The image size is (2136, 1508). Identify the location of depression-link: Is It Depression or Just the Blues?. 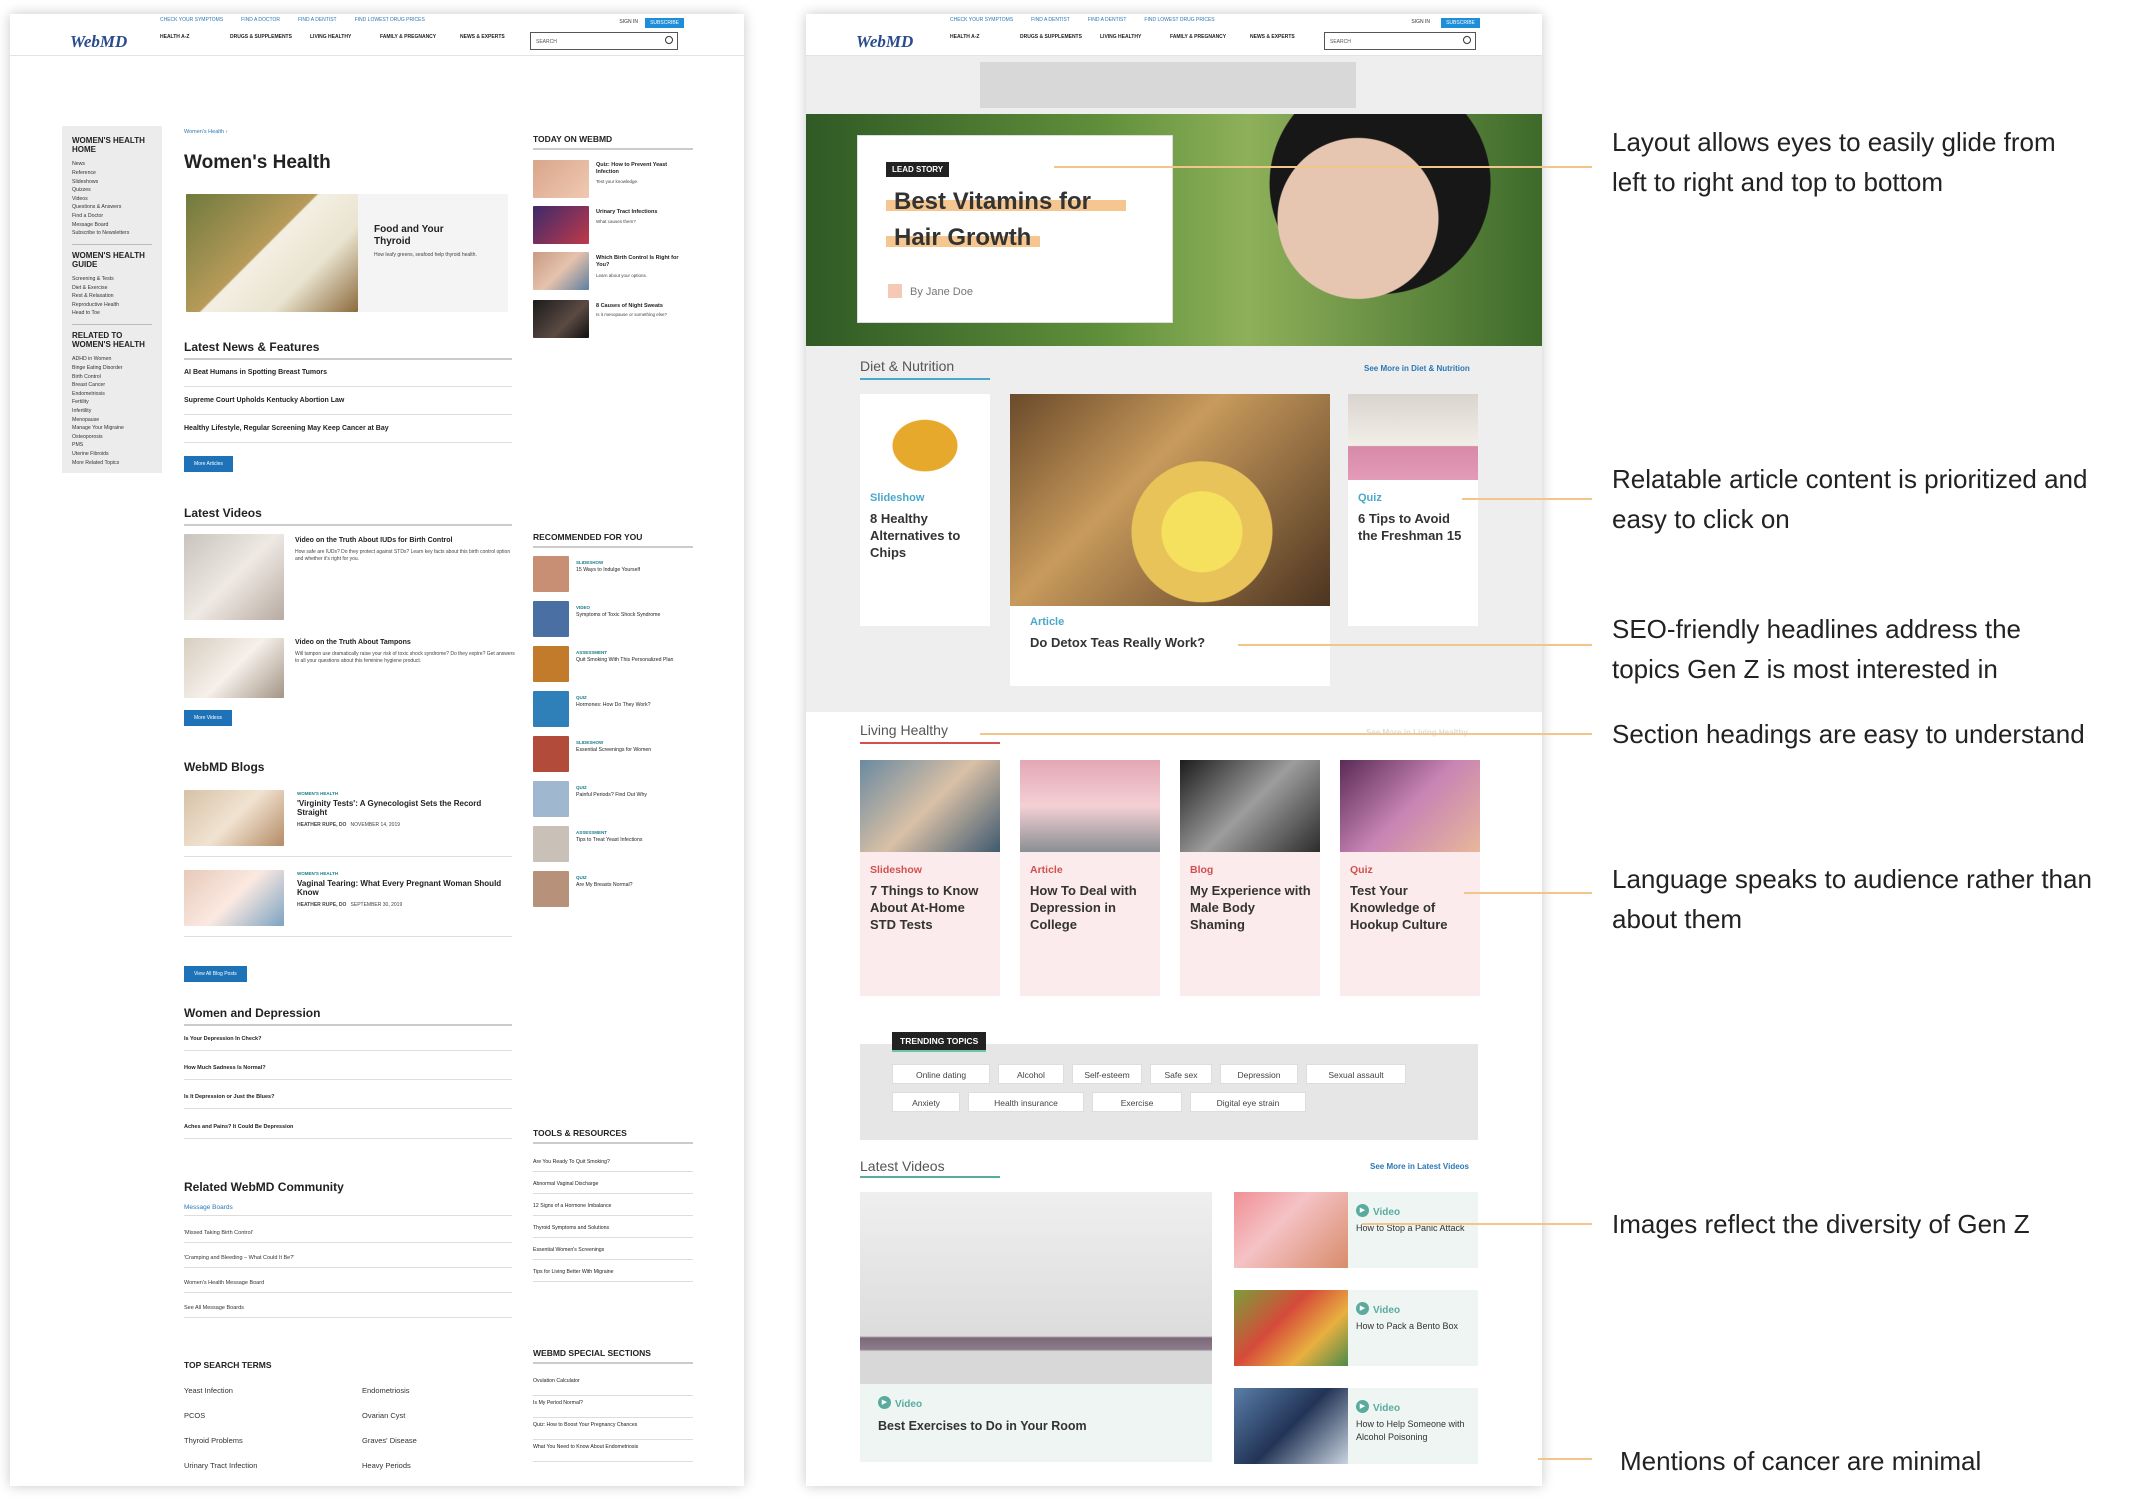
(229, 1097).